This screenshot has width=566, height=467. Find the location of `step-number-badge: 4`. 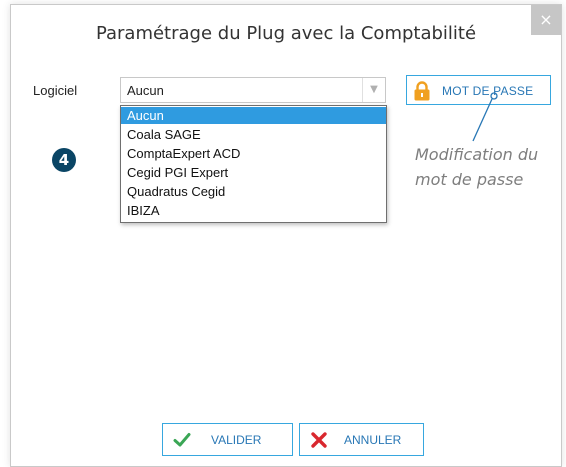

step-number-badge: 4 is located at coordinates (64, 160).